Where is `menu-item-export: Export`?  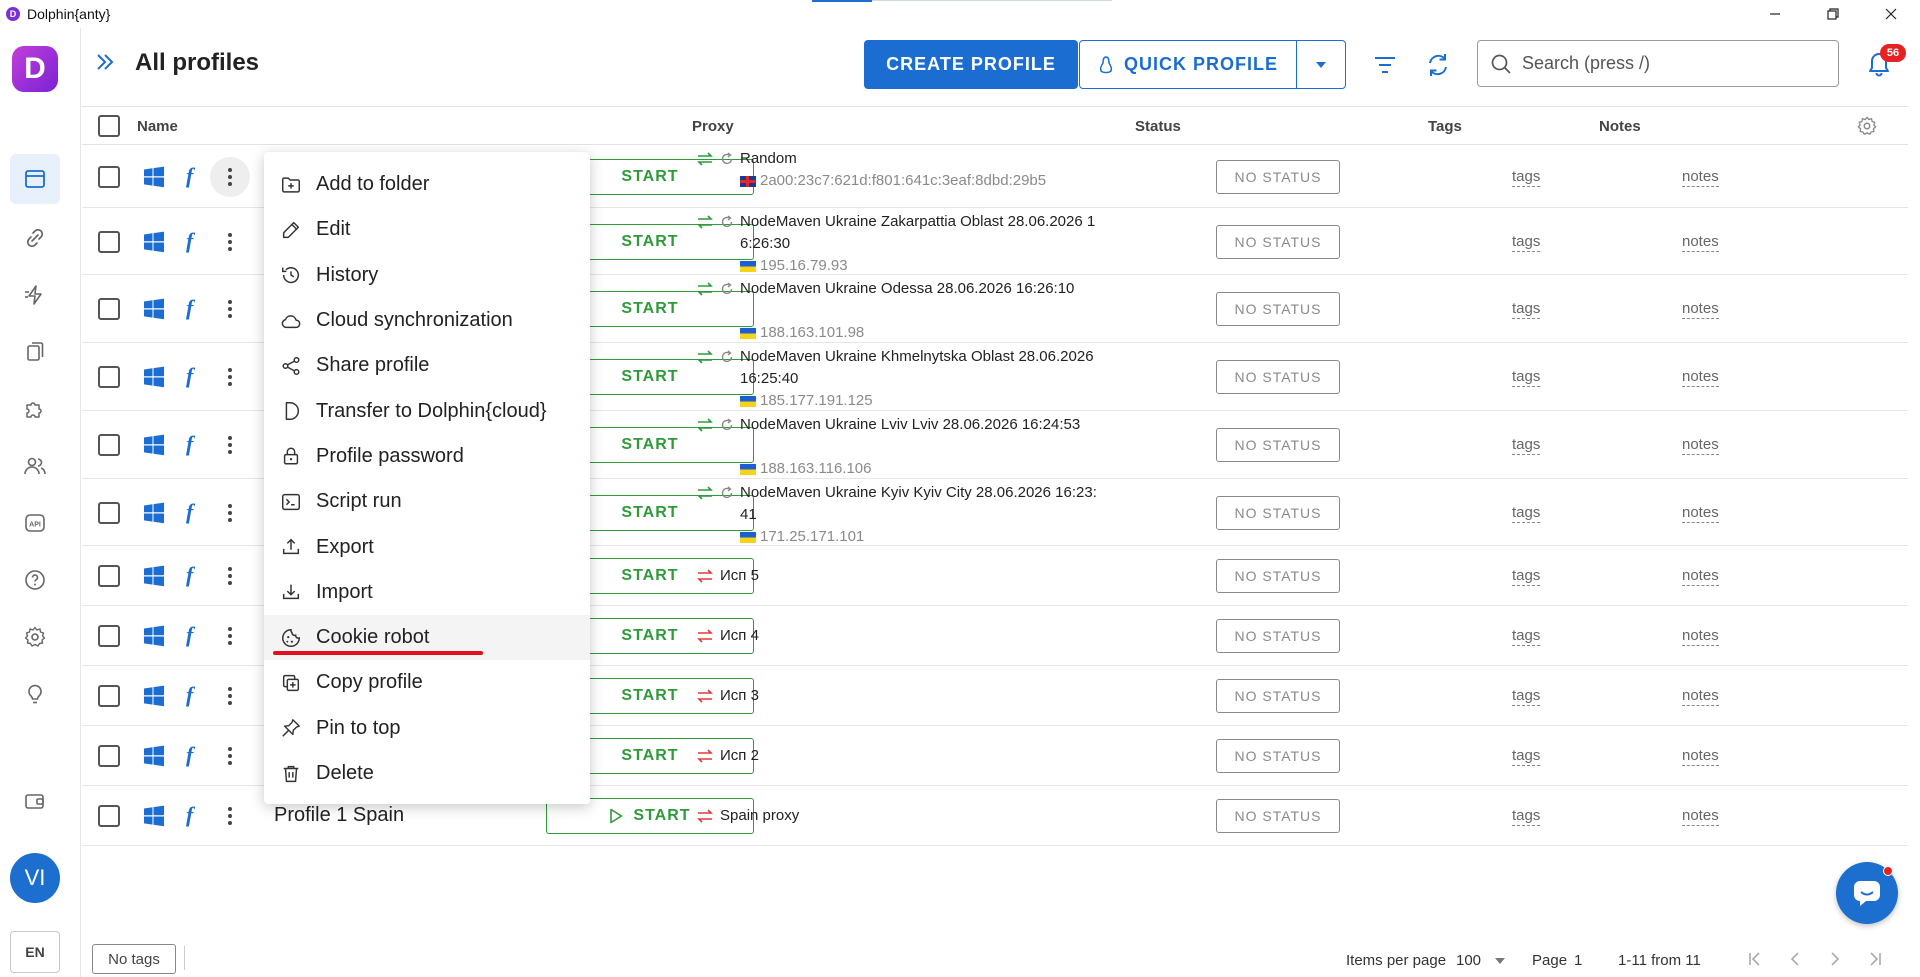
menu-item-export: Export is located at coordinates (427, 546).